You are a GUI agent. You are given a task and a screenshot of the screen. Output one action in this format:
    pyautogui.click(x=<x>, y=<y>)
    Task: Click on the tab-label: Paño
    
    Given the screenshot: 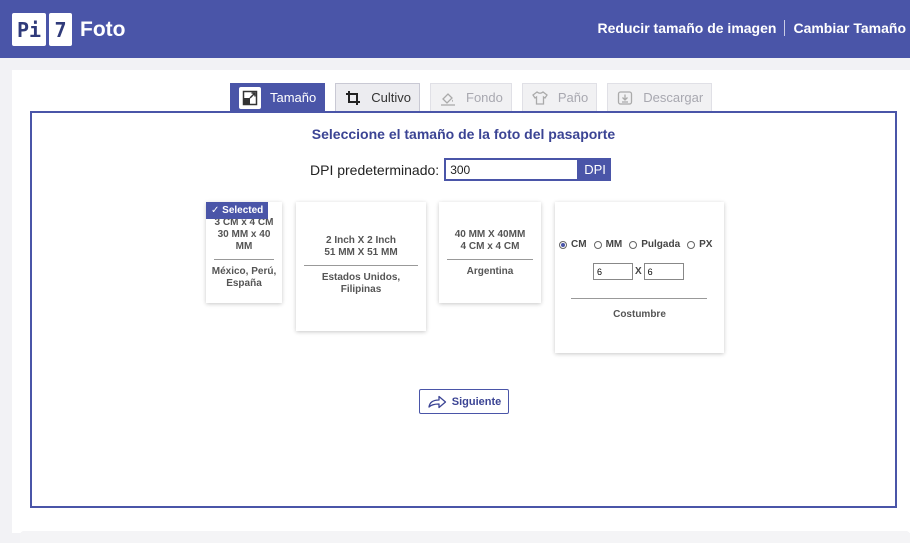 What is the action you would take?
    pyautogui.click(x=573, y=97)
    